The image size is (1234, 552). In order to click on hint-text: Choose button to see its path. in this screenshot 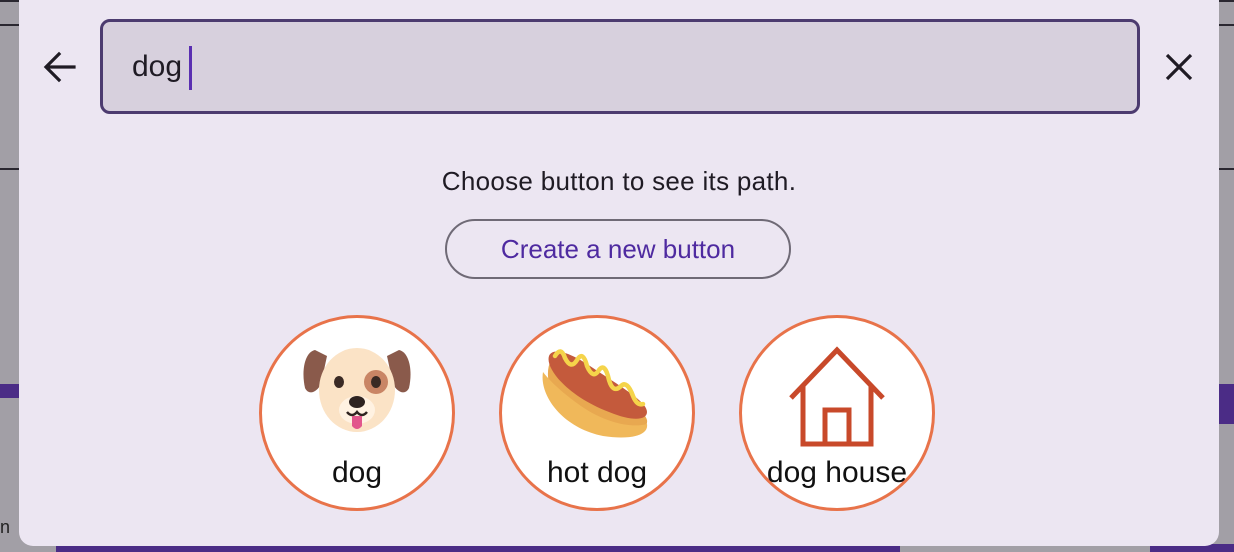, I will do `click(619, 181)`.